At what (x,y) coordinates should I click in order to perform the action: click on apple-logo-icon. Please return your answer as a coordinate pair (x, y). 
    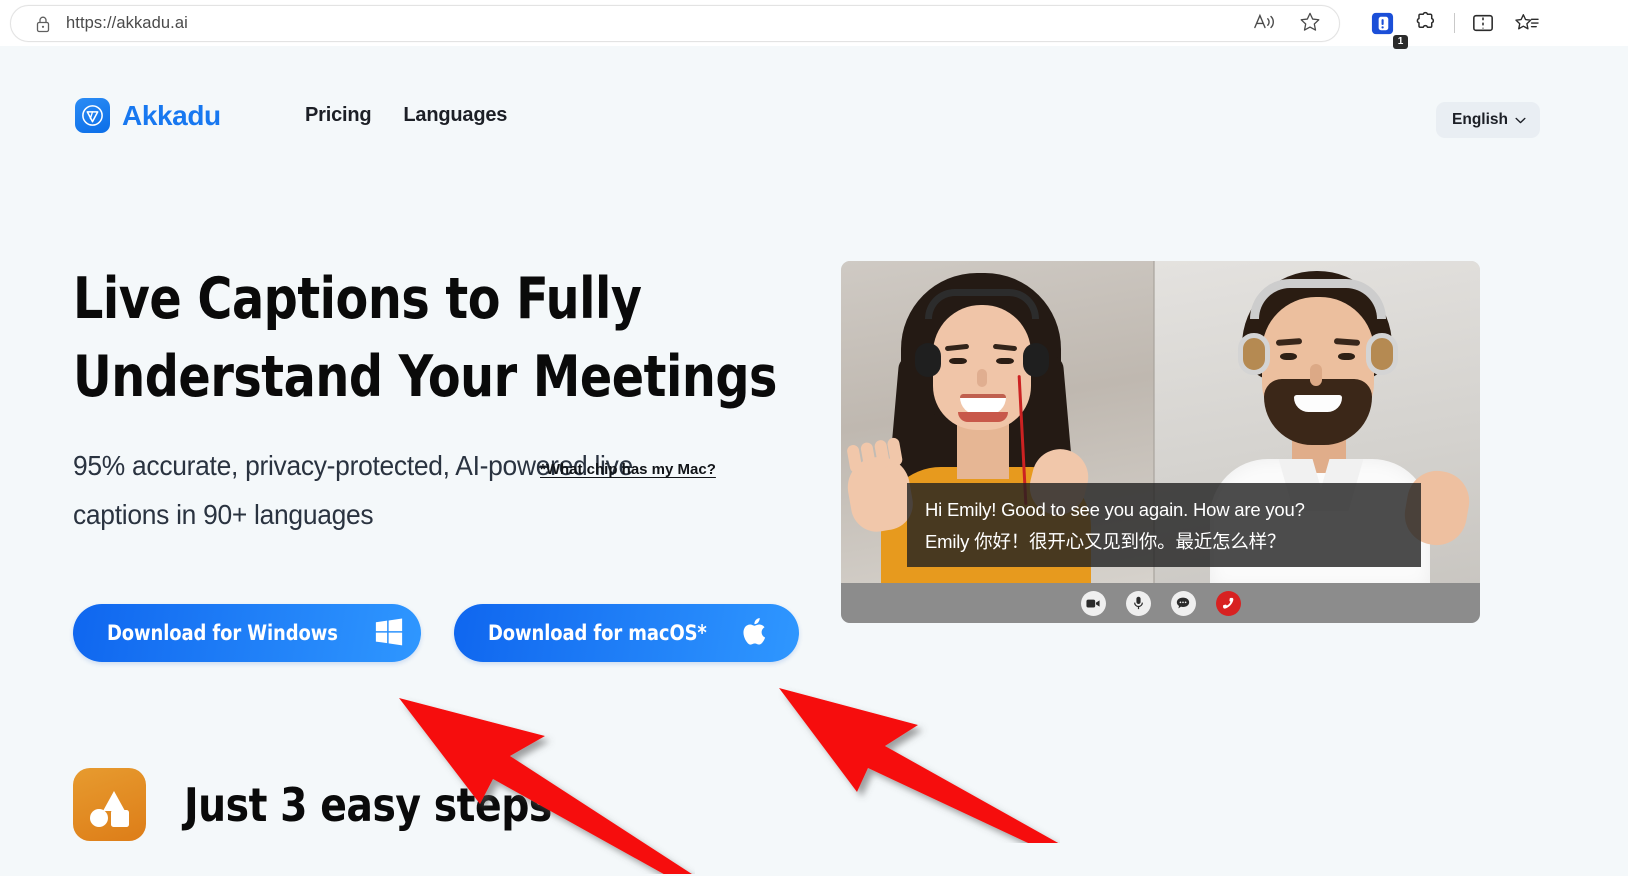
    Looking at the image, I should click on (755, 633).